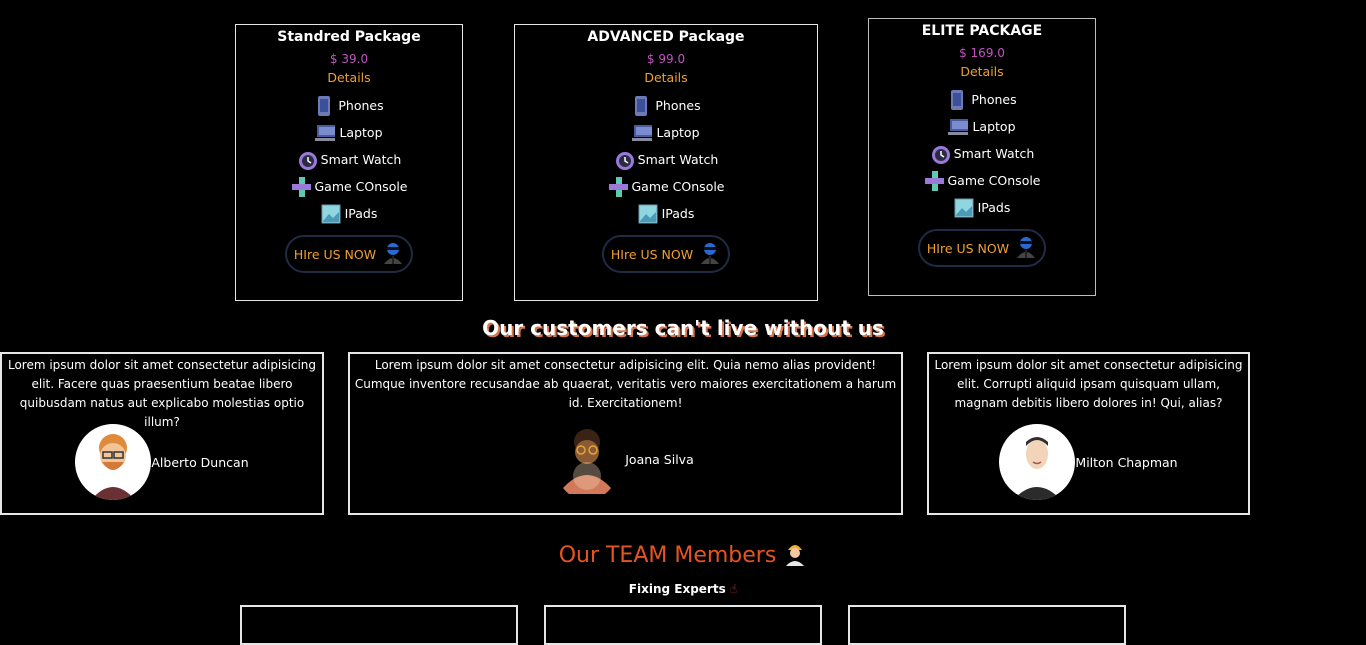  What do you see at coordinates (683, 328) in the screenshot?
I see `testimonials-title: Our customers can't live without us` at bounding box center [683, 328].